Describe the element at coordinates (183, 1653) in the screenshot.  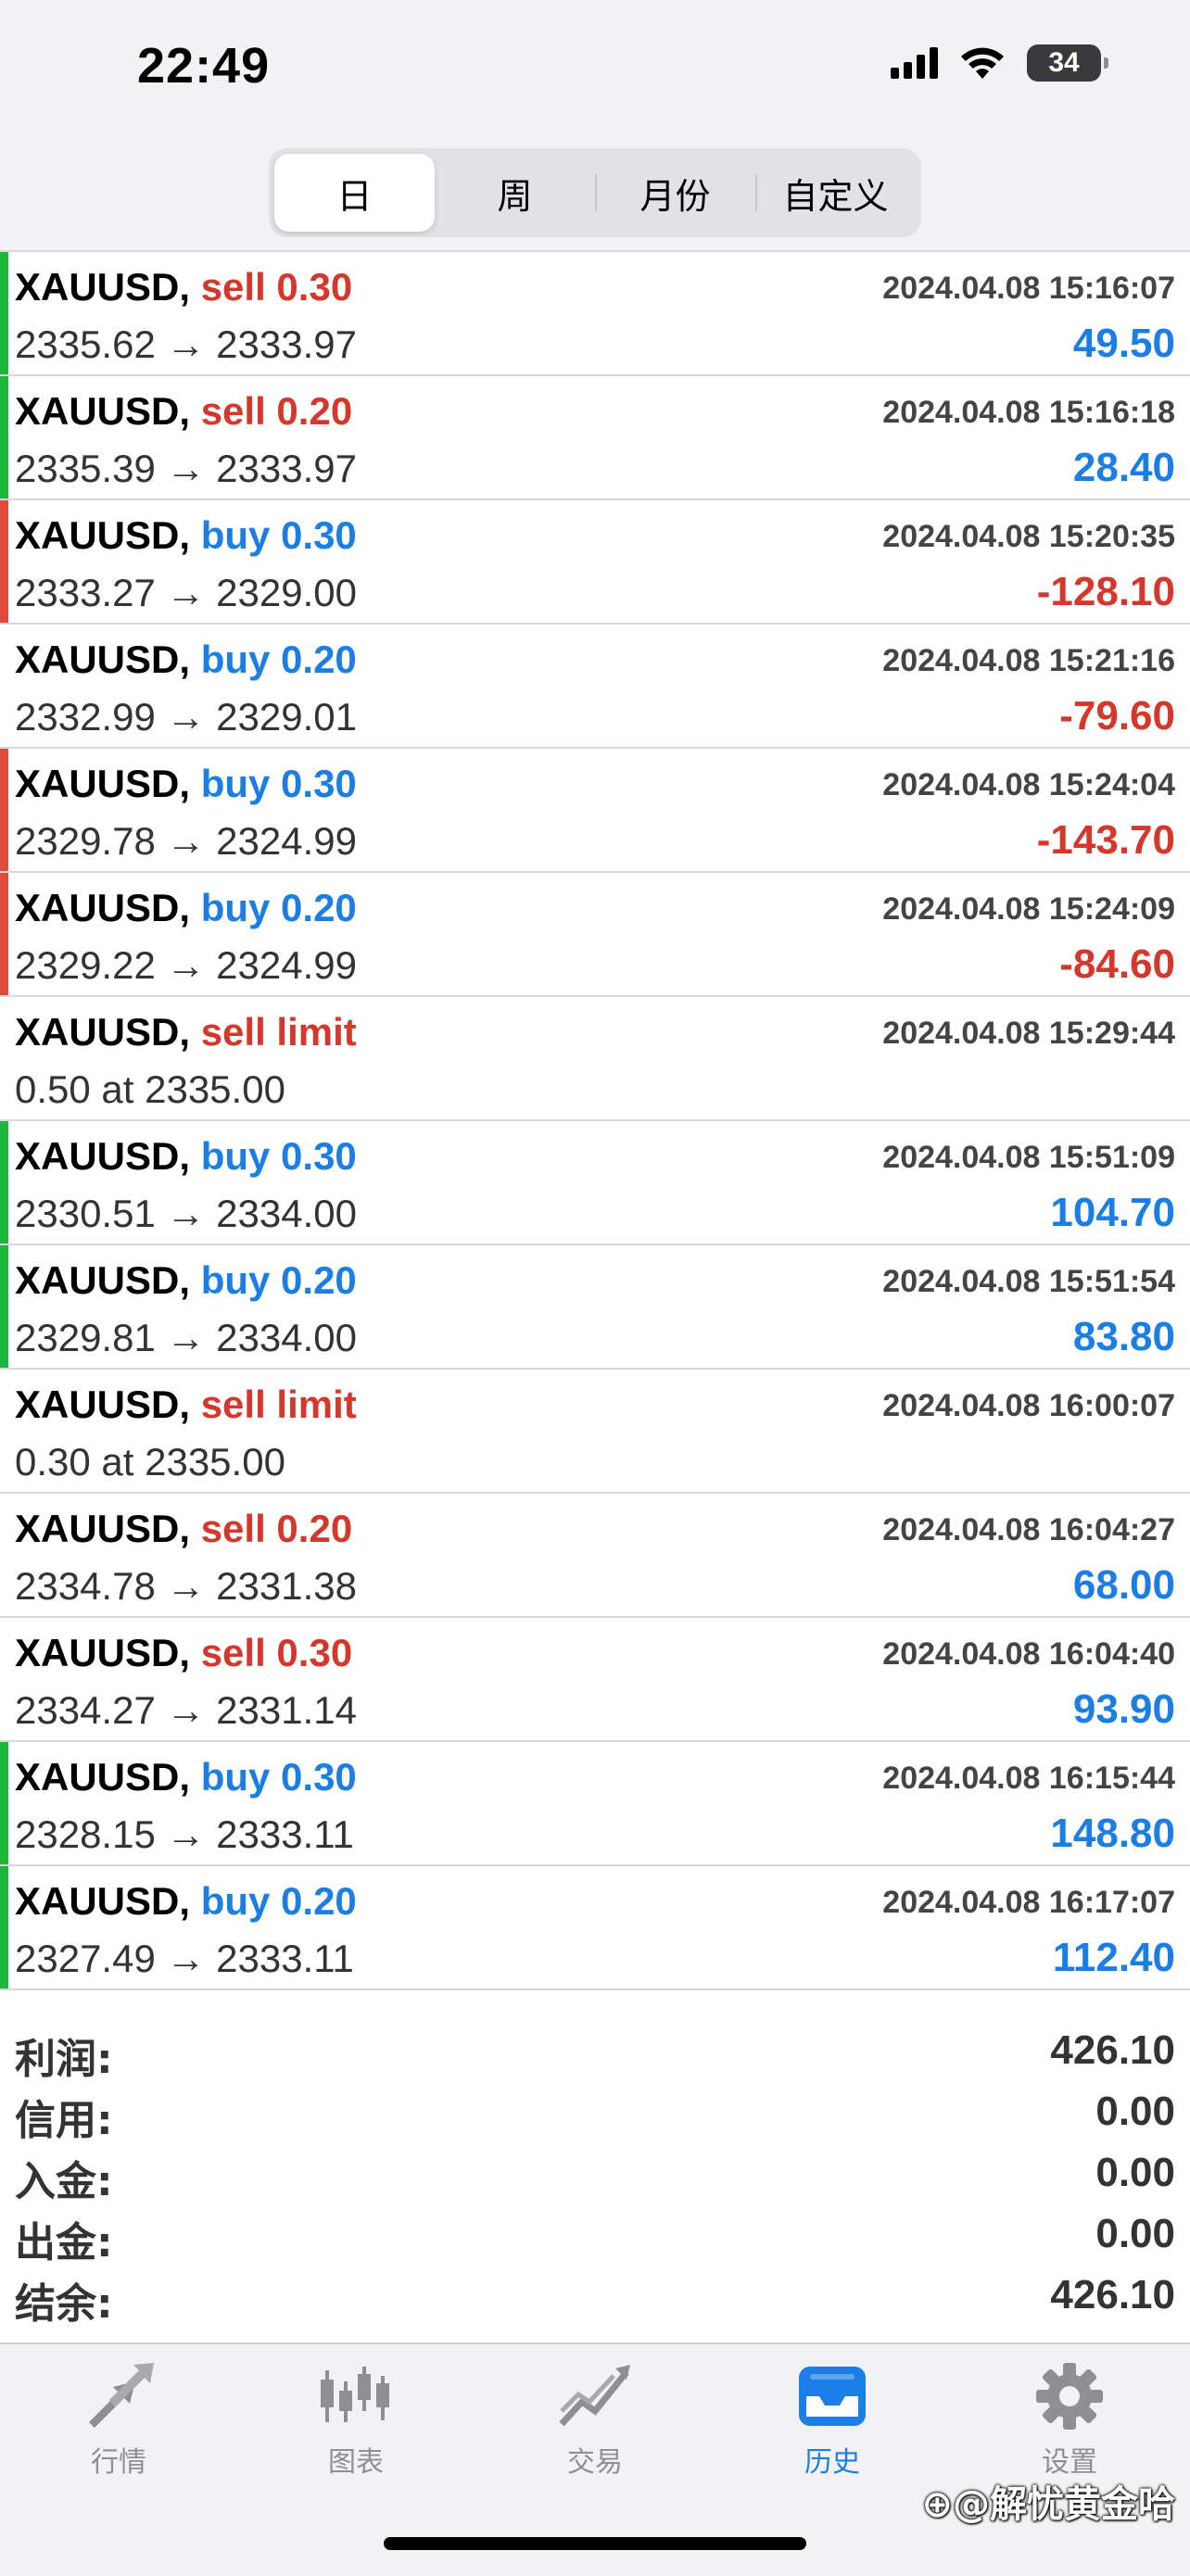
I see `trade-title: XAUUSD, sell 0.30` at that location.